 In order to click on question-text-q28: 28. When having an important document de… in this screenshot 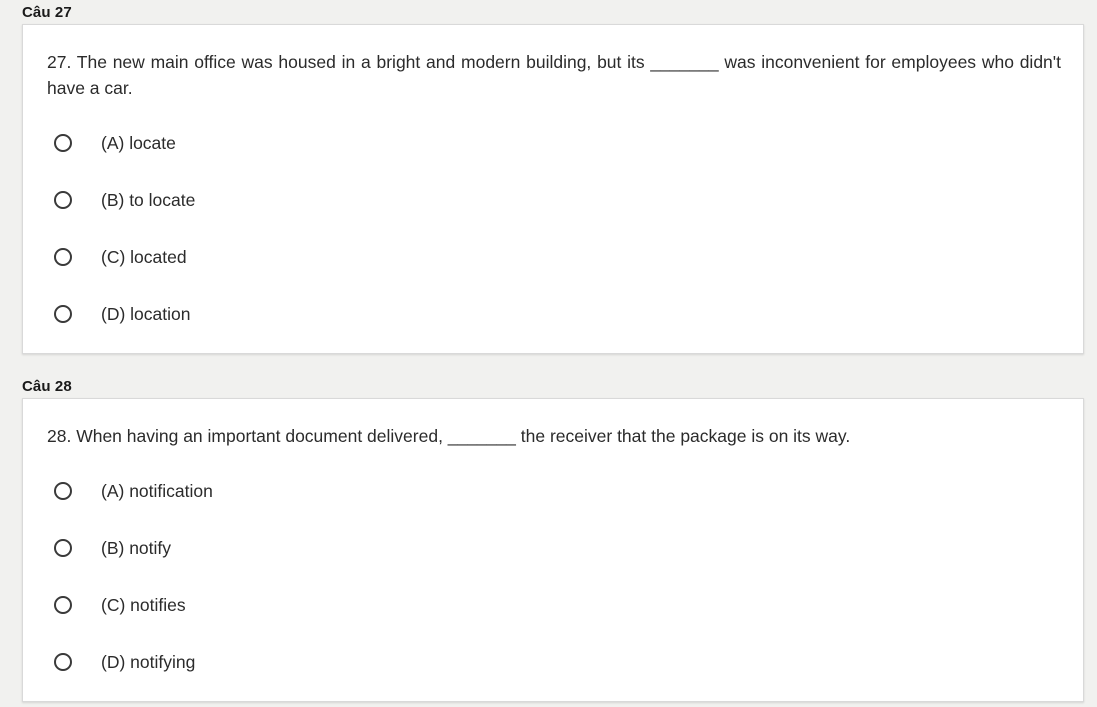, I will do `click(449, 436)`.